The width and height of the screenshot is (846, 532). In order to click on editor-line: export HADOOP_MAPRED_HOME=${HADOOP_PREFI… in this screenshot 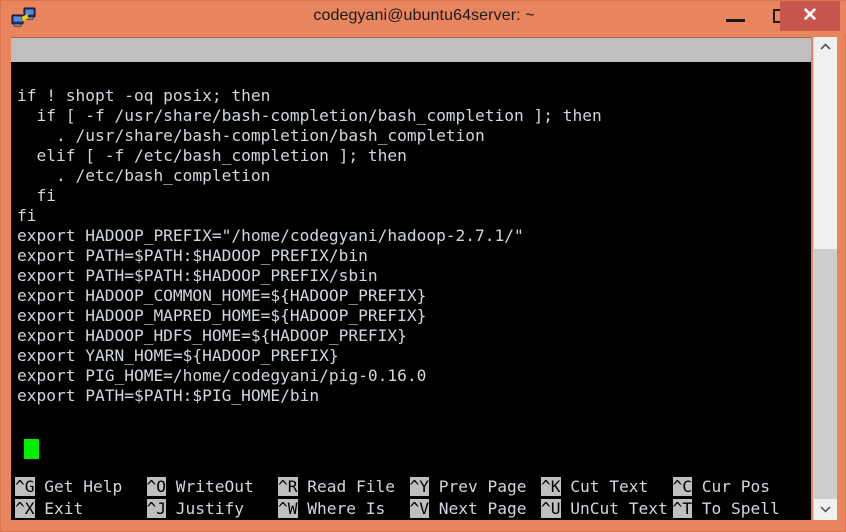, I will do `click(222, 315)`.